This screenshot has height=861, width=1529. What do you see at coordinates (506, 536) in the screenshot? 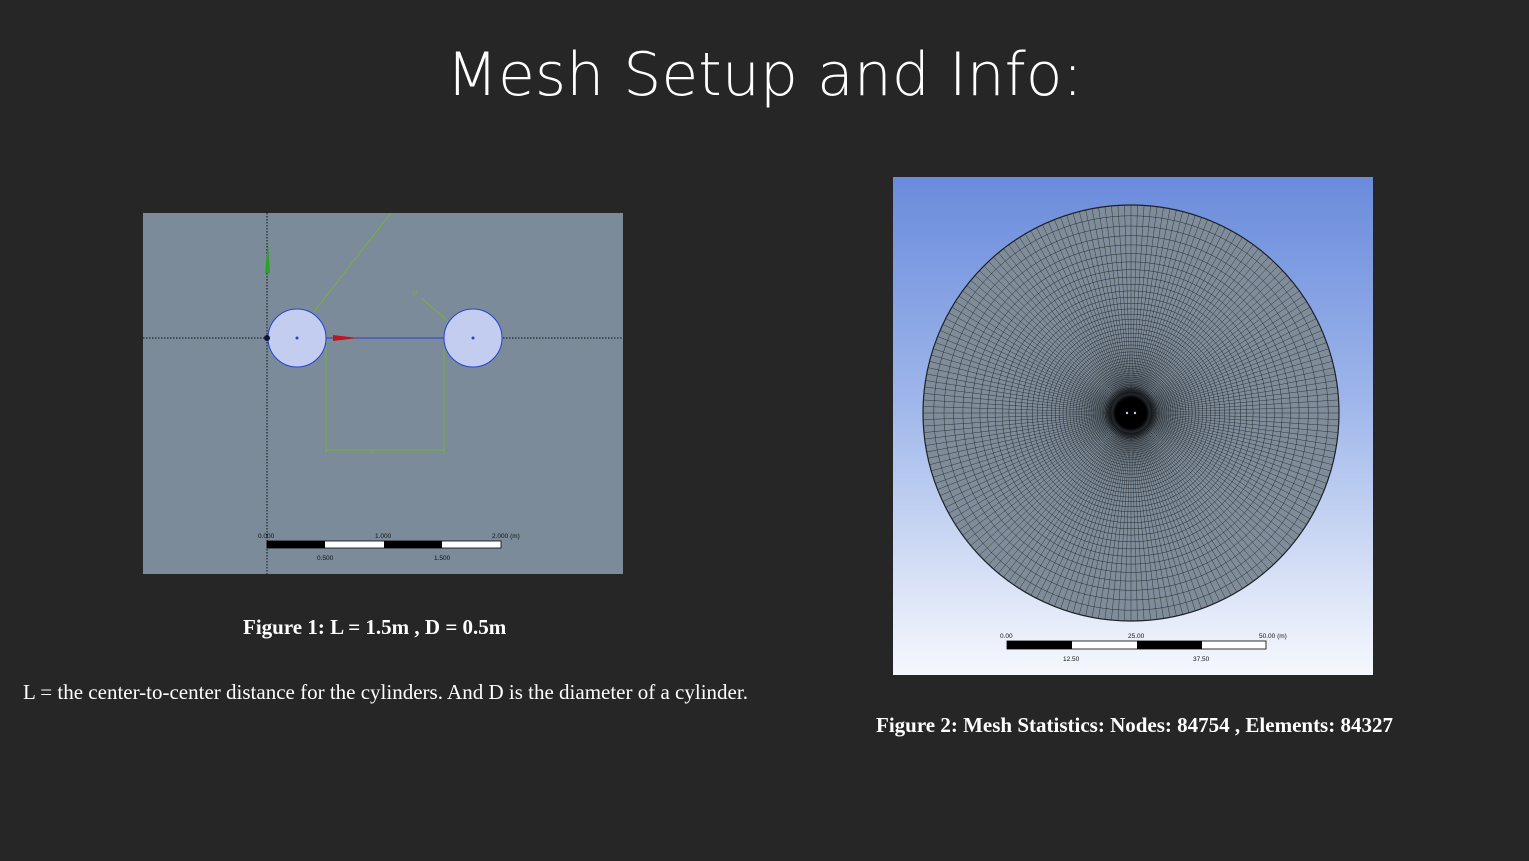
I see `scale-label: 2.000 (m)` at bounding box center [506, 536].